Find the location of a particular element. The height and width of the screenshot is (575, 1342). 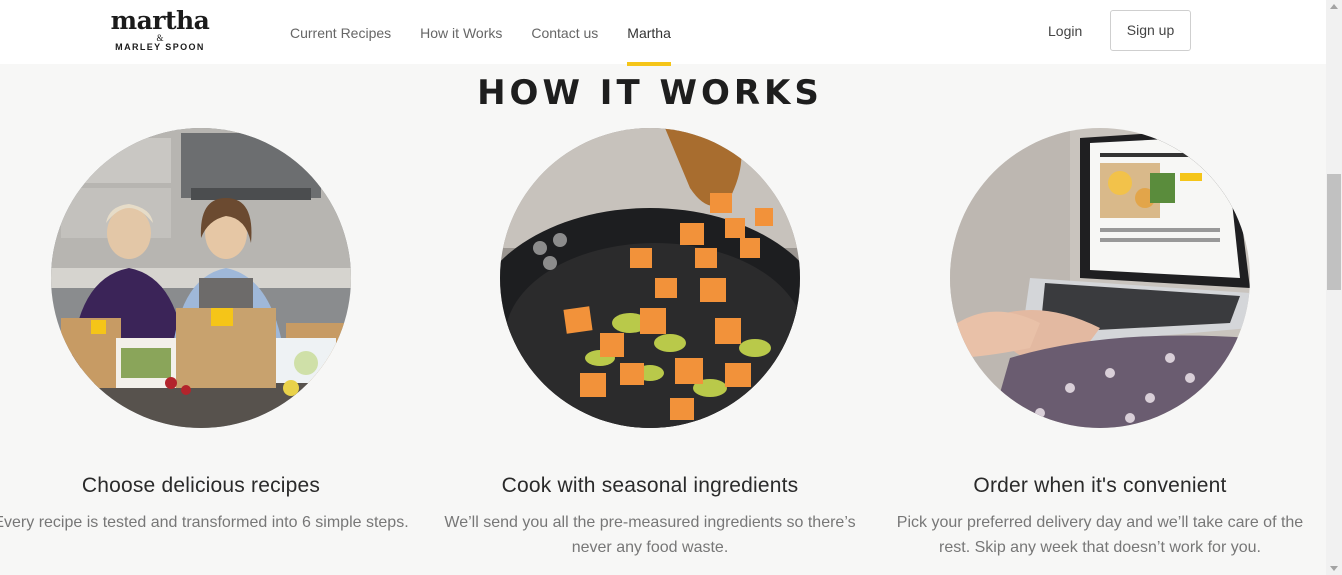

martha-marley-spoon-logo: martha & MARLEY SPOON is located at coordinates (160, 32).